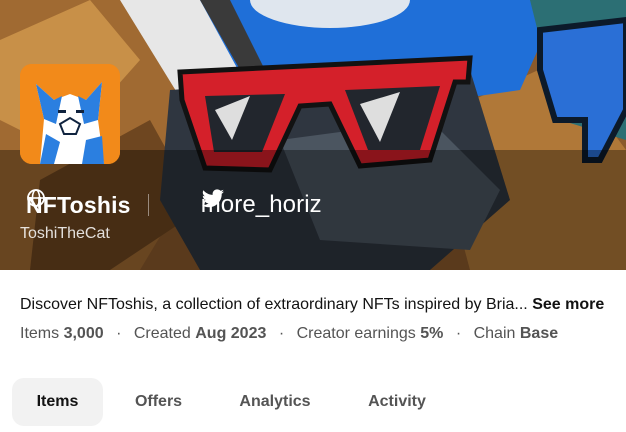 This screenshot has height=432, width=626. What do you see at coordinates (65, 234) in the screenshot?
I see `creator-name: ToshiTheCat` at bounding box center [65, 234].